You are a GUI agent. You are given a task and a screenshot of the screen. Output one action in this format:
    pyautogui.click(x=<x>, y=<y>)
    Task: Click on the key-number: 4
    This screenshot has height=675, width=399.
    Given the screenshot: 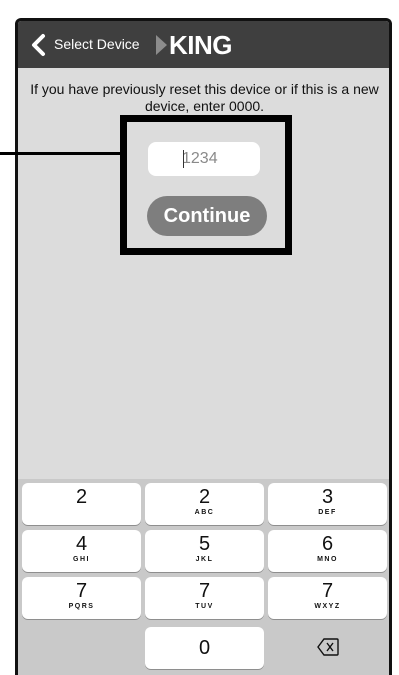 What is the action you would take?
    pyautogui.click(x=81, y=544)
    